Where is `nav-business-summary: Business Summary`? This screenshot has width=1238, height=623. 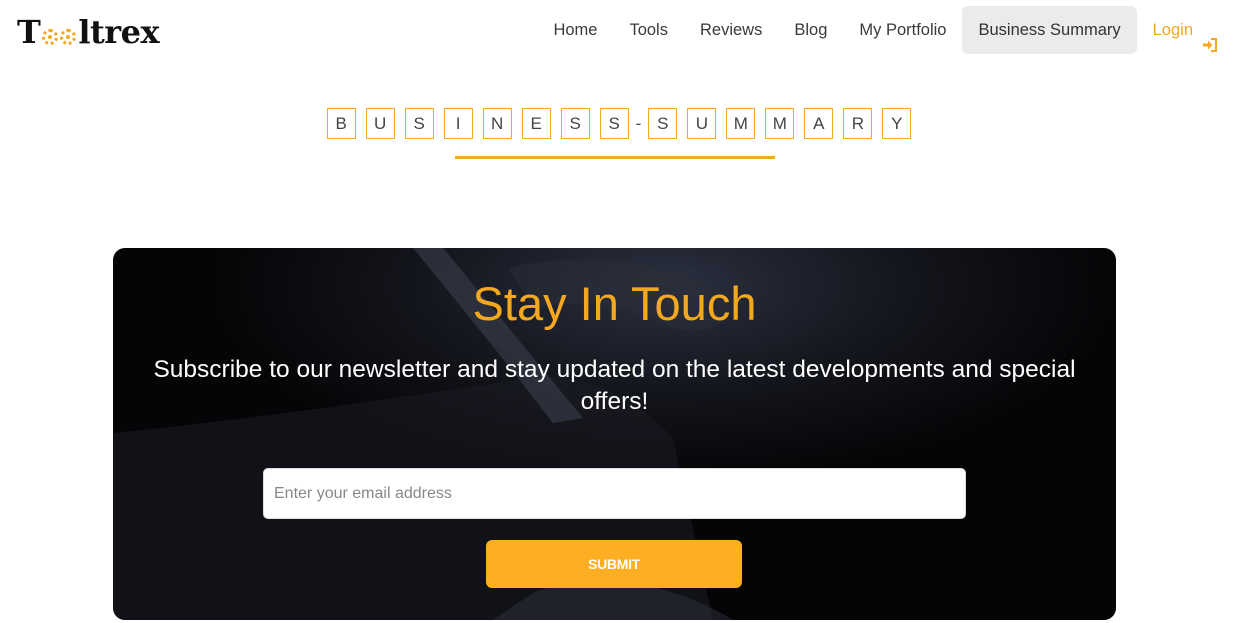 nav-business-summary: Business Summary is located at coordinates (1049, 30).